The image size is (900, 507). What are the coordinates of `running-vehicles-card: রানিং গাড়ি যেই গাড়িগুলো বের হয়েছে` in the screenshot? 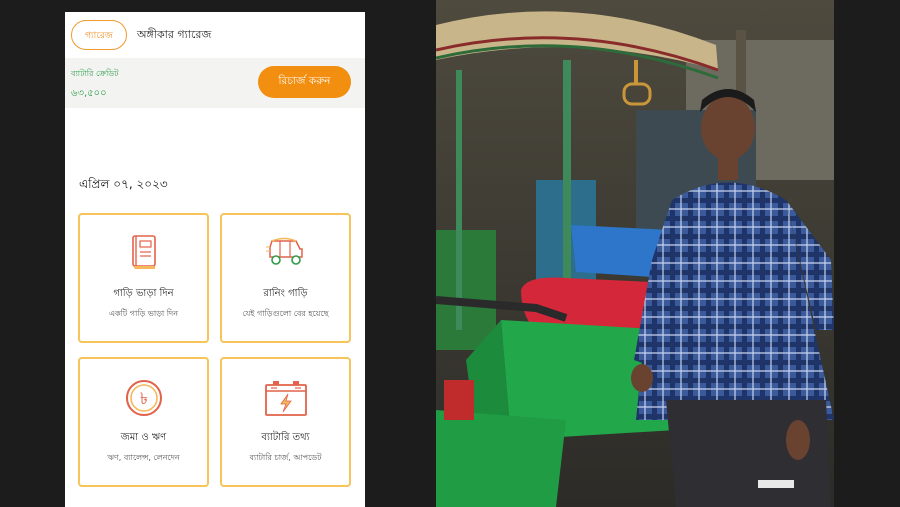 It's located at (285, 278).